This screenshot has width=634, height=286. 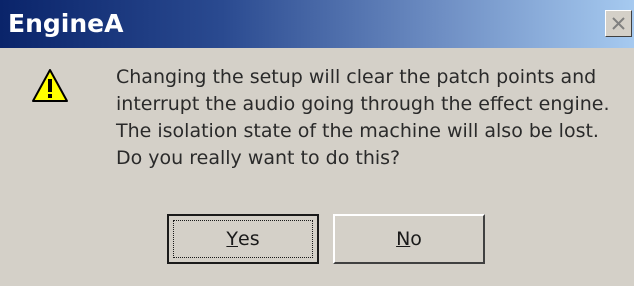 What do you see at coordinates (50, 85) in the screenshot?
I see `warning-icon` at bounding box center [50, 85].